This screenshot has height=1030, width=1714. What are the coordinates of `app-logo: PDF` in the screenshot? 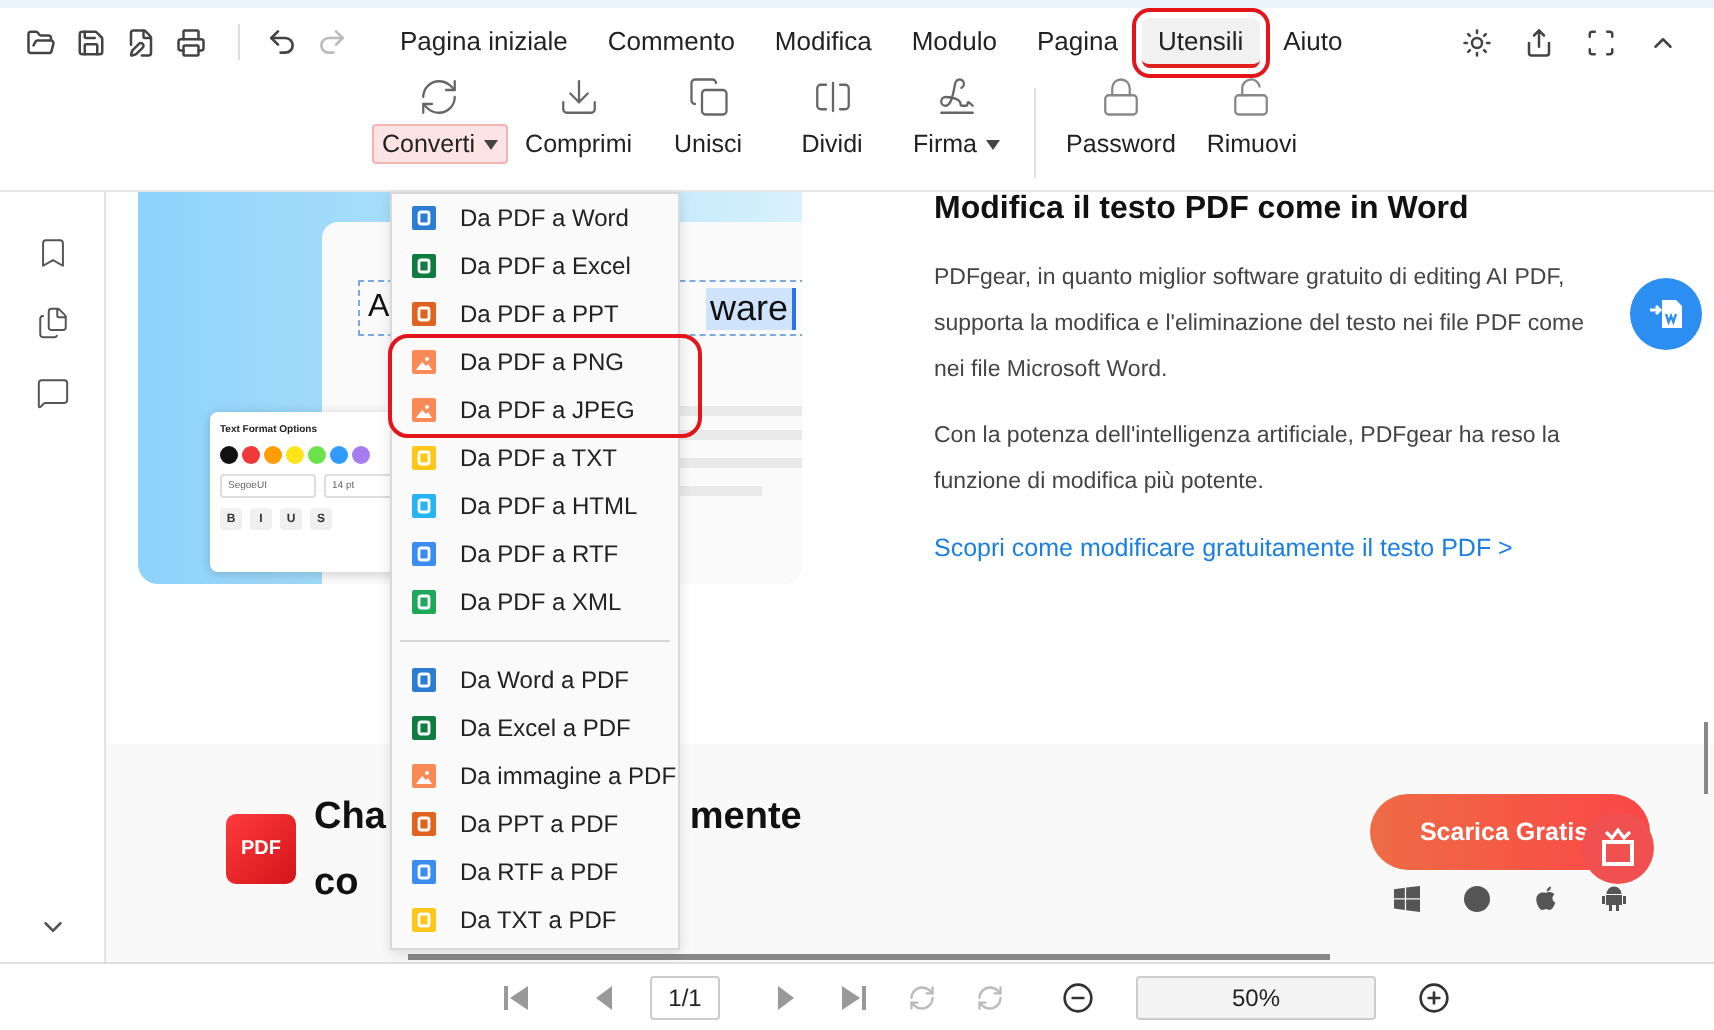 It's located at (261, 849).